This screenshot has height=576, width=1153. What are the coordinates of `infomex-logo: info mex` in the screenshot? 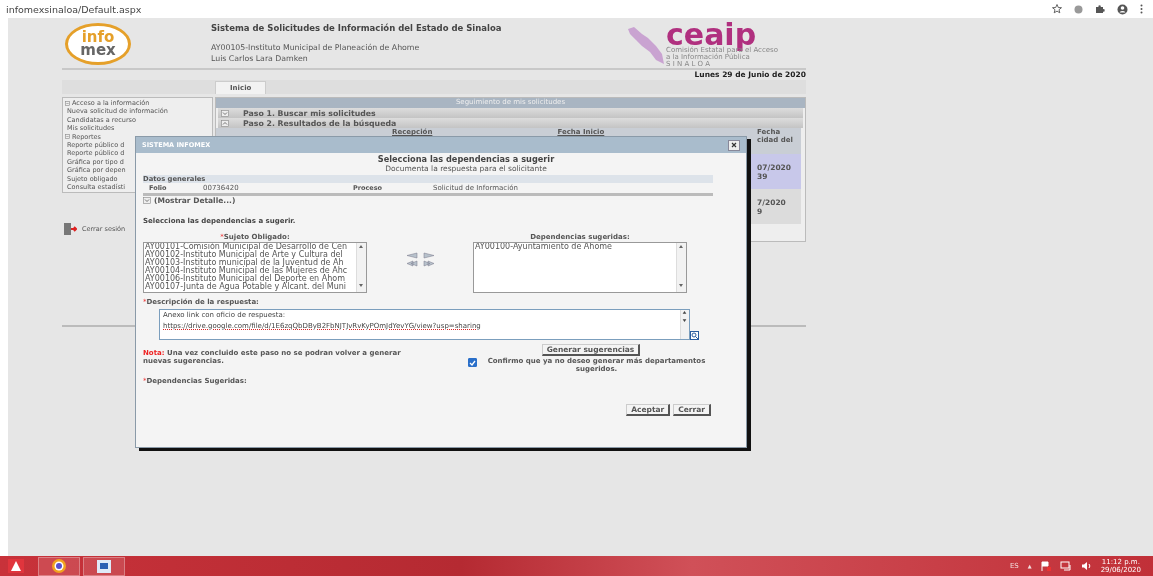 It's located at (98, 44).